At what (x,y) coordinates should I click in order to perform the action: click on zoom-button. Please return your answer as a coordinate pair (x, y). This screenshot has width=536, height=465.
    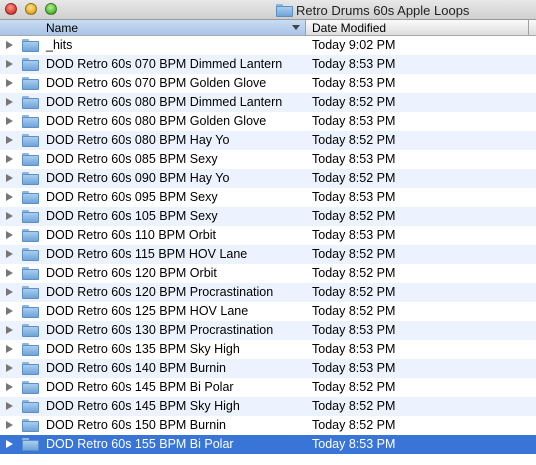
    Looking at the image, I should click on (51, 9).